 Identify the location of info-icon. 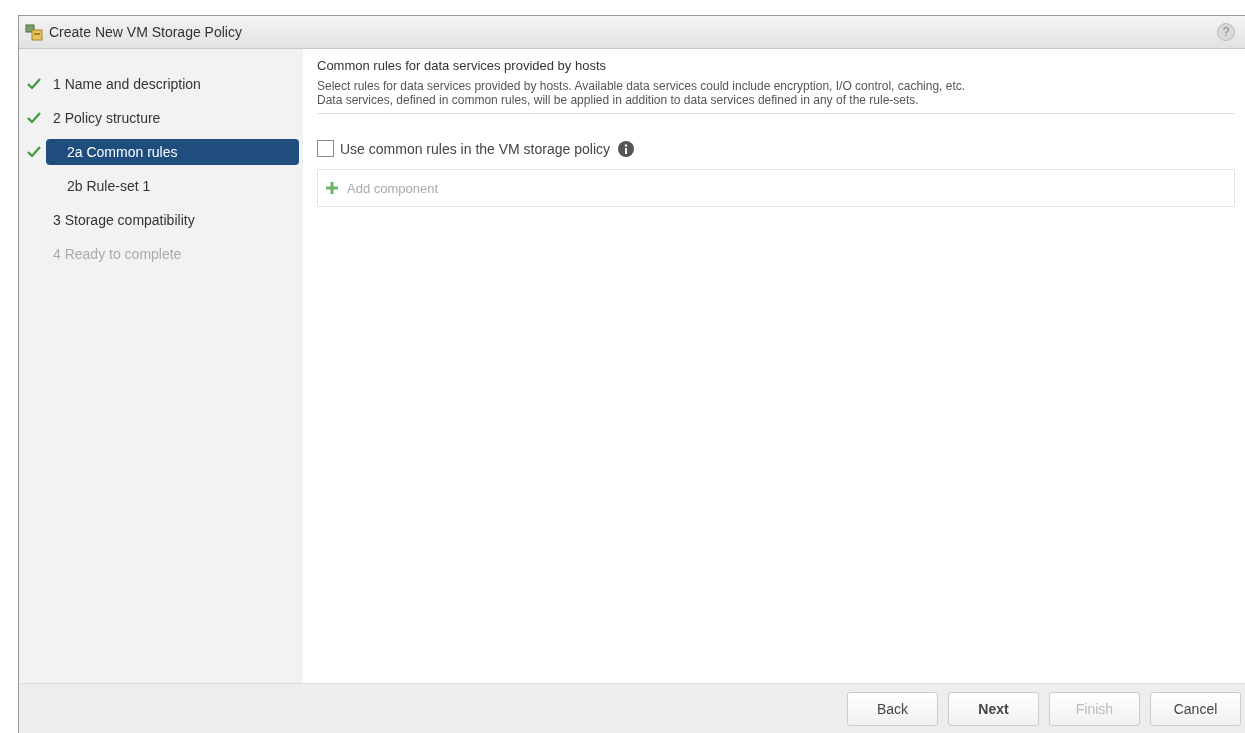
(626, 148).